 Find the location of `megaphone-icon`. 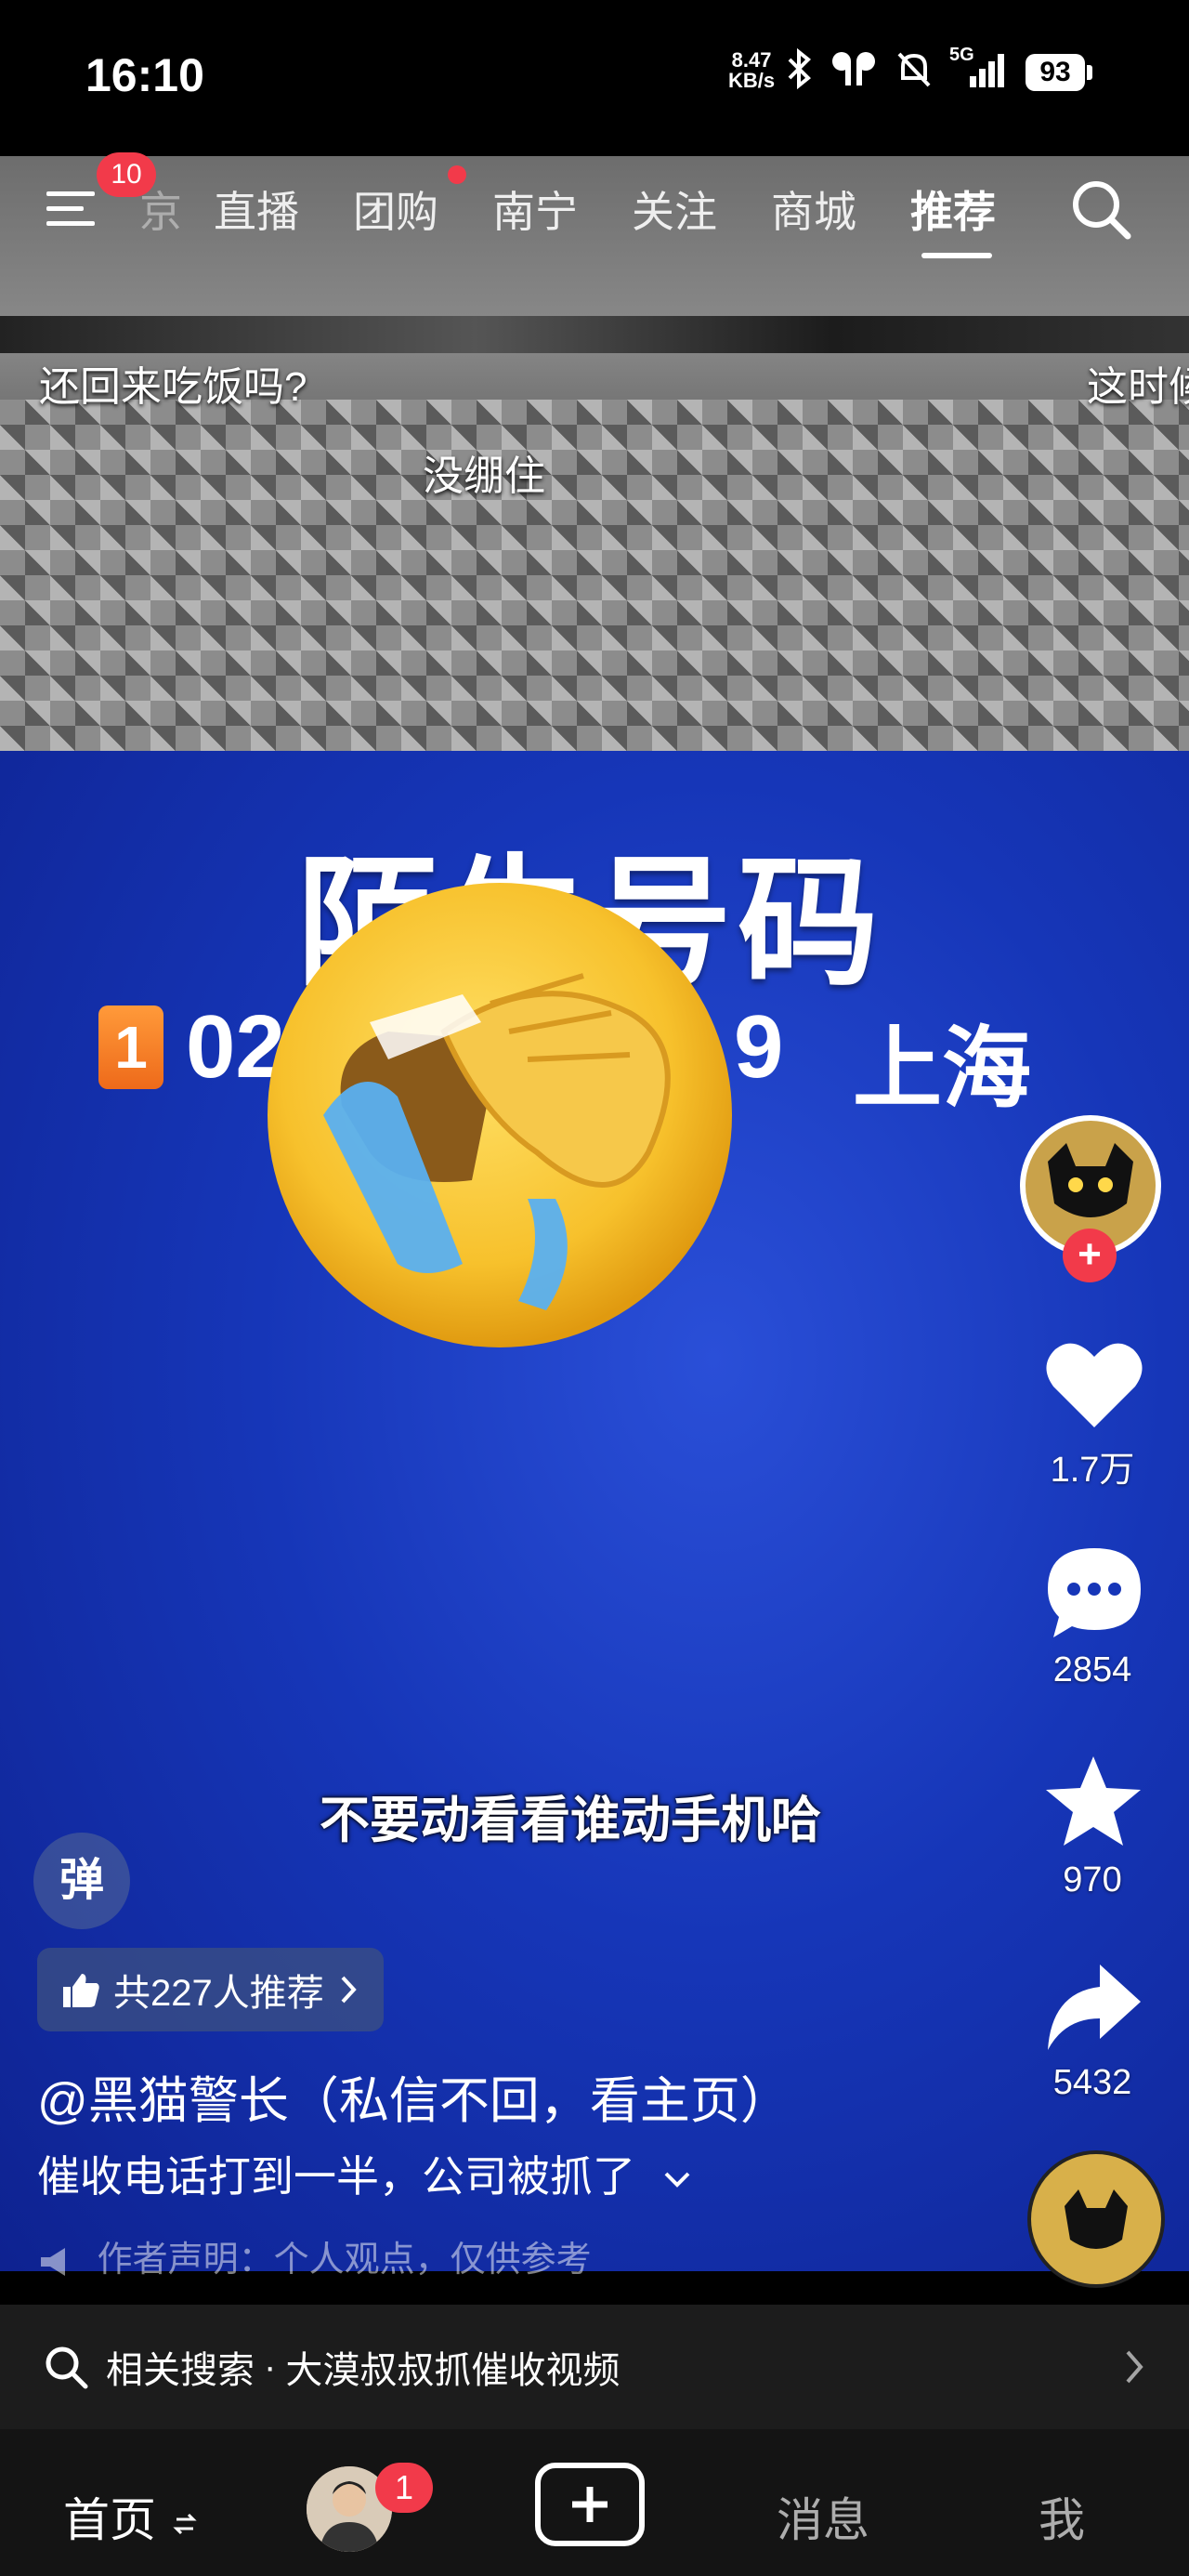

megaphone-icon is located at coordinates (53, 2261).